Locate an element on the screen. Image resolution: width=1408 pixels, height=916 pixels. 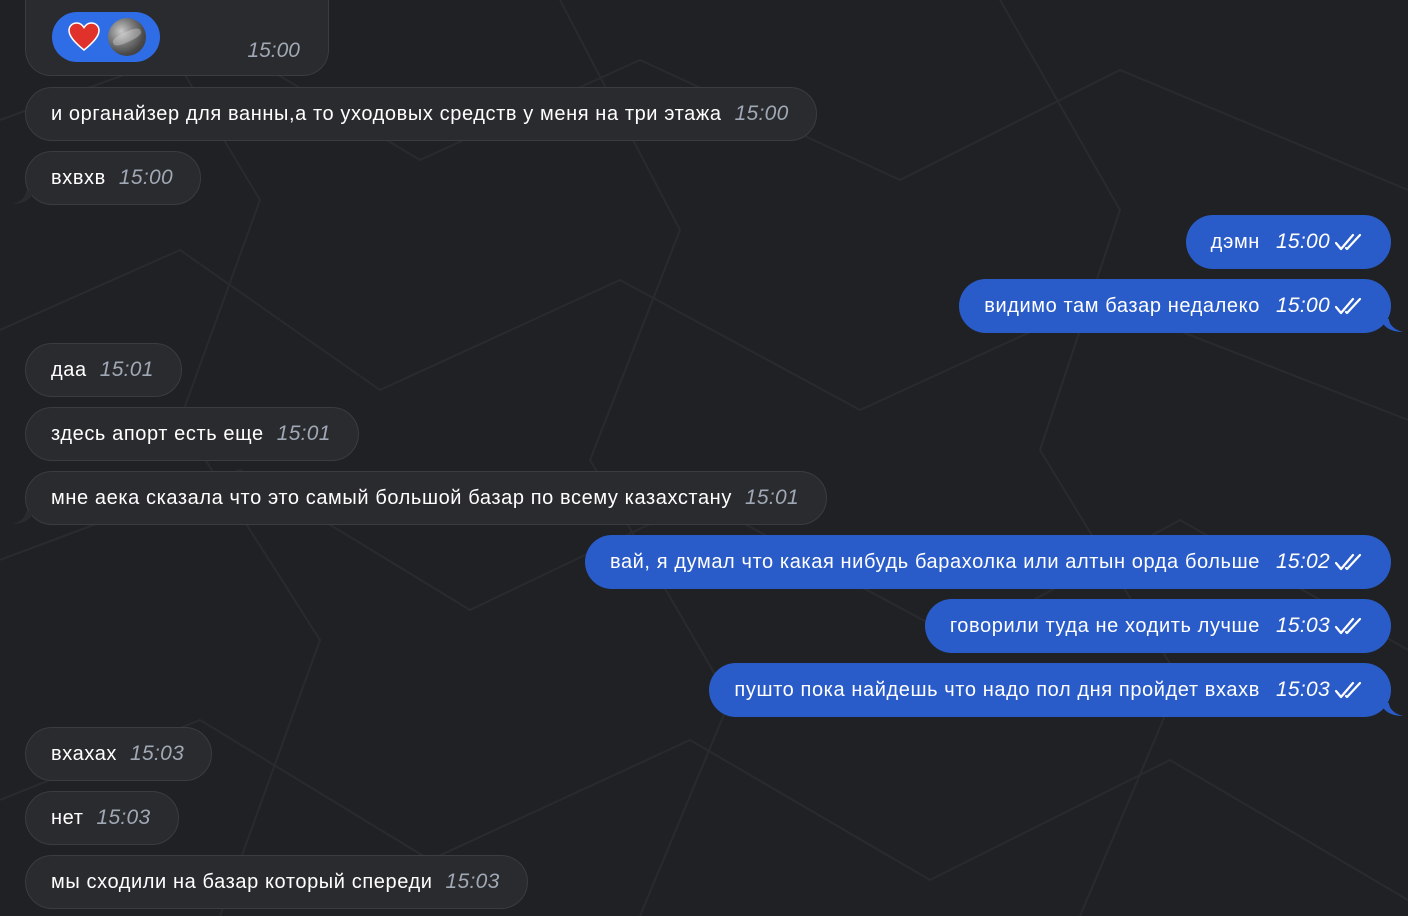
message-text: даа is located at coordinates (69, 369).